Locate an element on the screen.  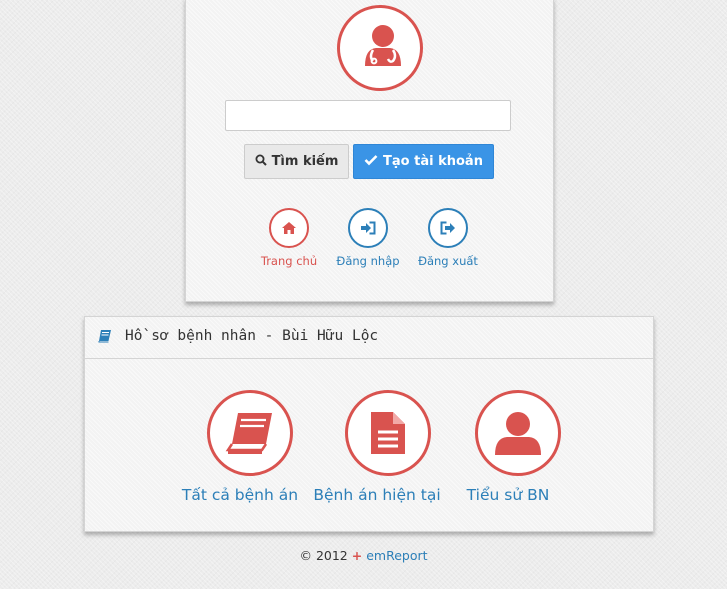
patient-history-link: Tiểu sử BN is located at coordinates (510, 447).